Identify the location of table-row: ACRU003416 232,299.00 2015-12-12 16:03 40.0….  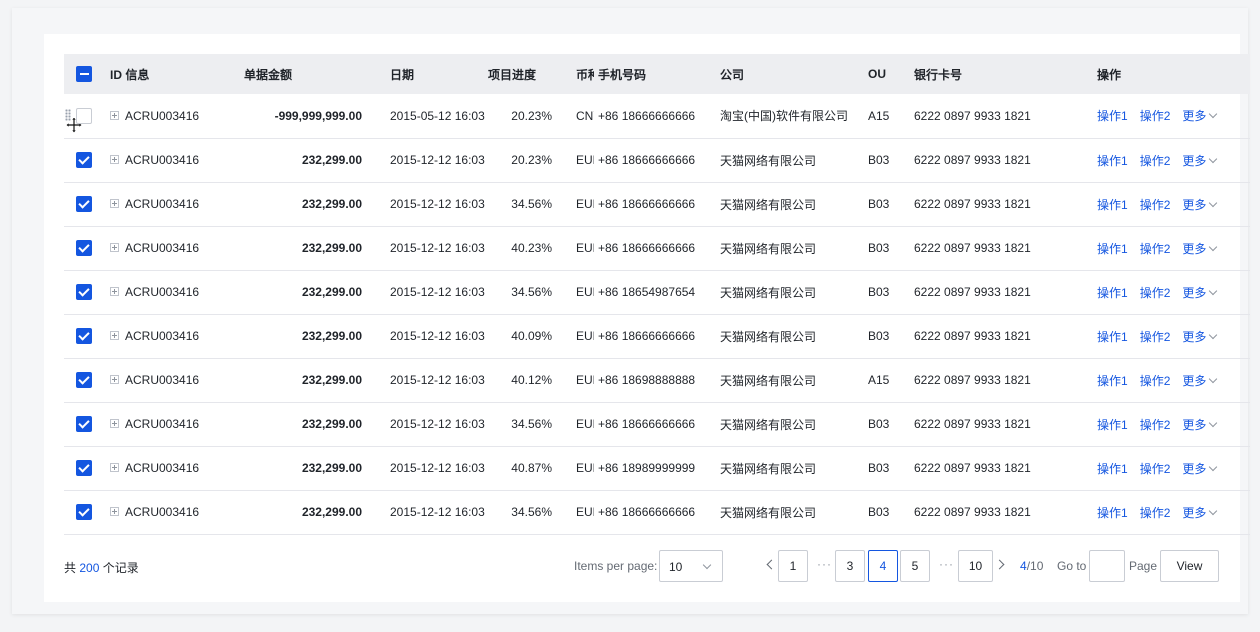
(657, 336).